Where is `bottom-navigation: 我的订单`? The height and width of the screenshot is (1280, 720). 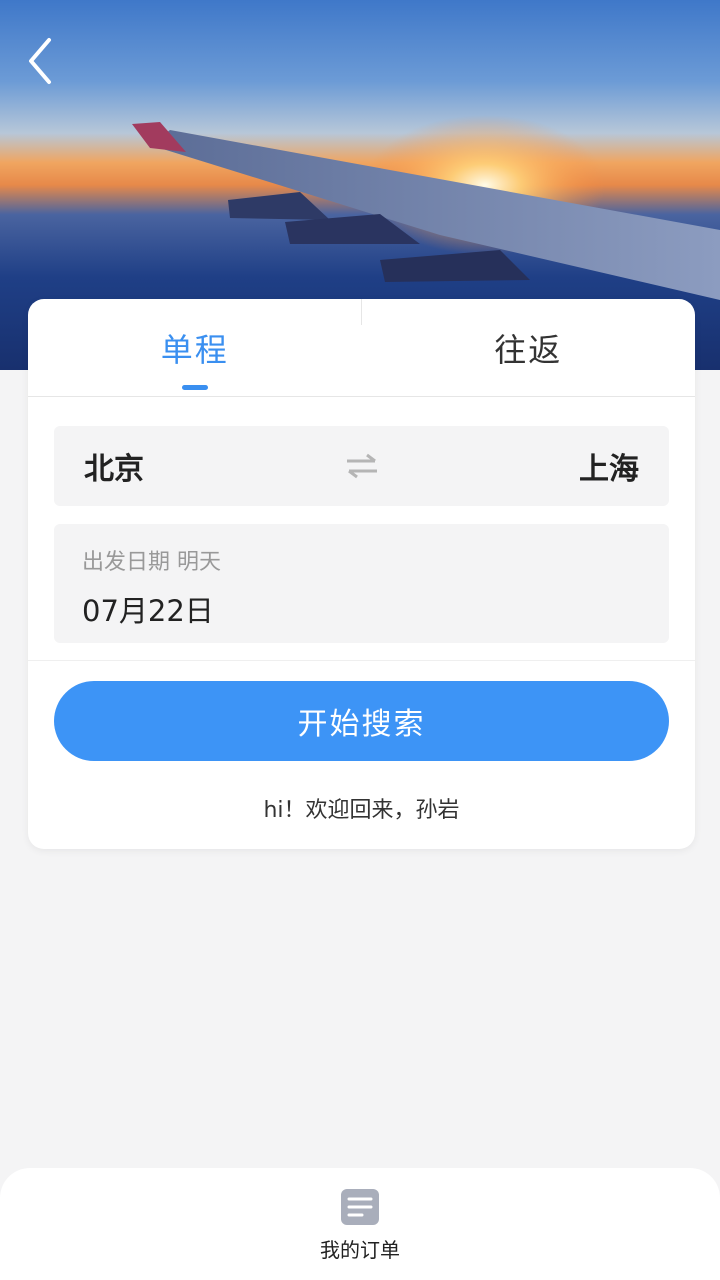
bottom-navigation: 我的订单 is located at coordinates (360, 1224).